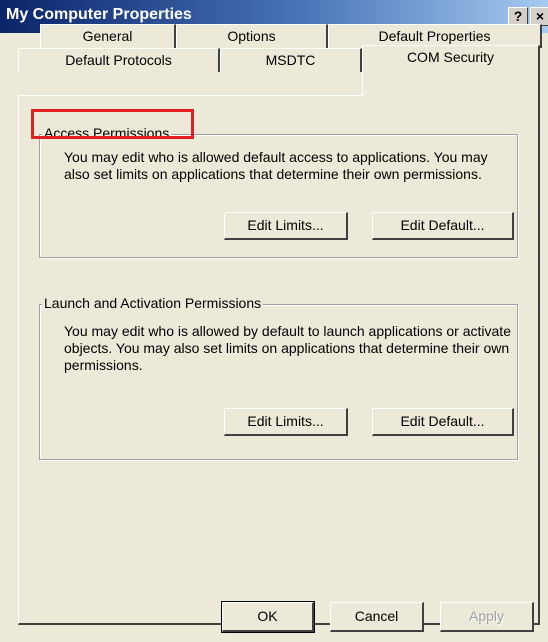 This screenshot has width=548, height=642. What do you see at coordinates (451, 71) in the screenshot?
I see `tab-com-security: COM Security` at bounding box center [451, 71].